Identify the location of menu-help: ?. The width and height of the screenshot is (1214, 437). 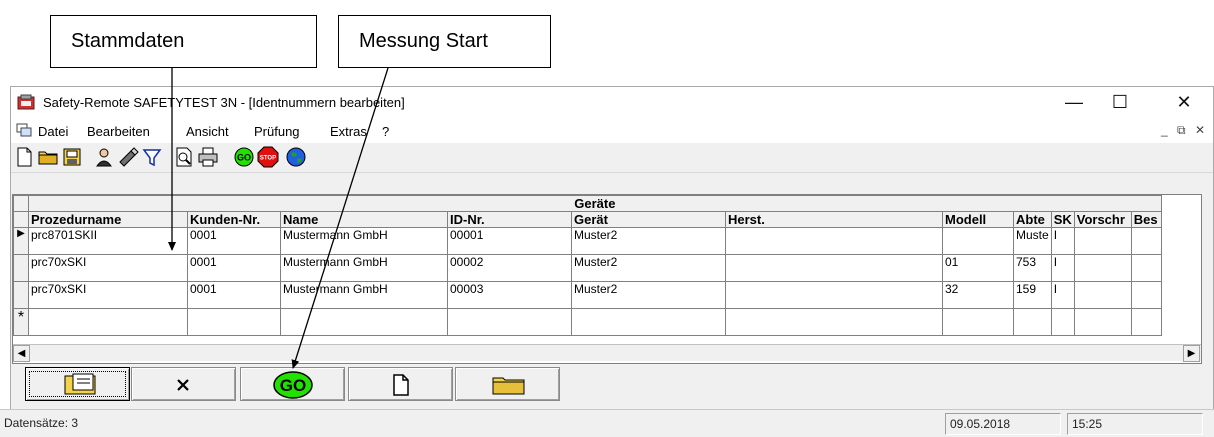
(385, 131).